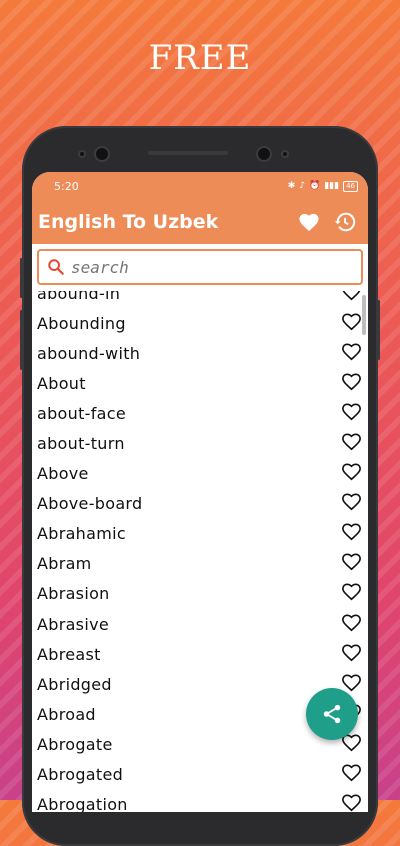 This screenshot has width=400, height=846. What do you see at coordinates (90, 504) in the screenshot?
I see `word-label: Above-board` at bounding box center [90, 504].